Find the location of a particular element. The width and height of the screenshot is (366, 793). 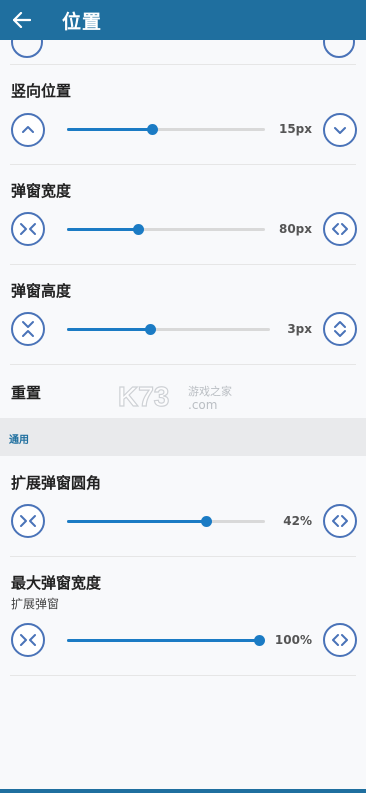

chevrons-vertical-inward-icon is located at coordinates (28, 329).